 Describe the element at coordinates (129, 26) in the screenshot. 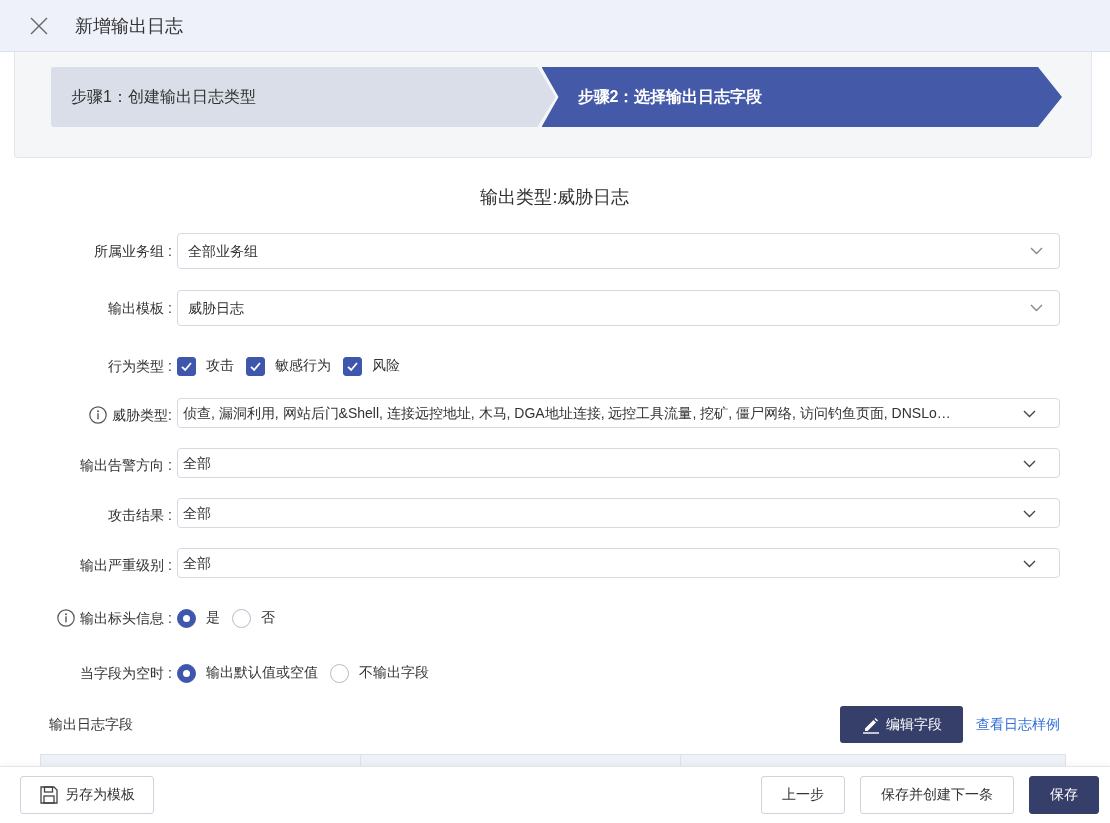

I see `dialog-title: 新增输出日志` at that location.